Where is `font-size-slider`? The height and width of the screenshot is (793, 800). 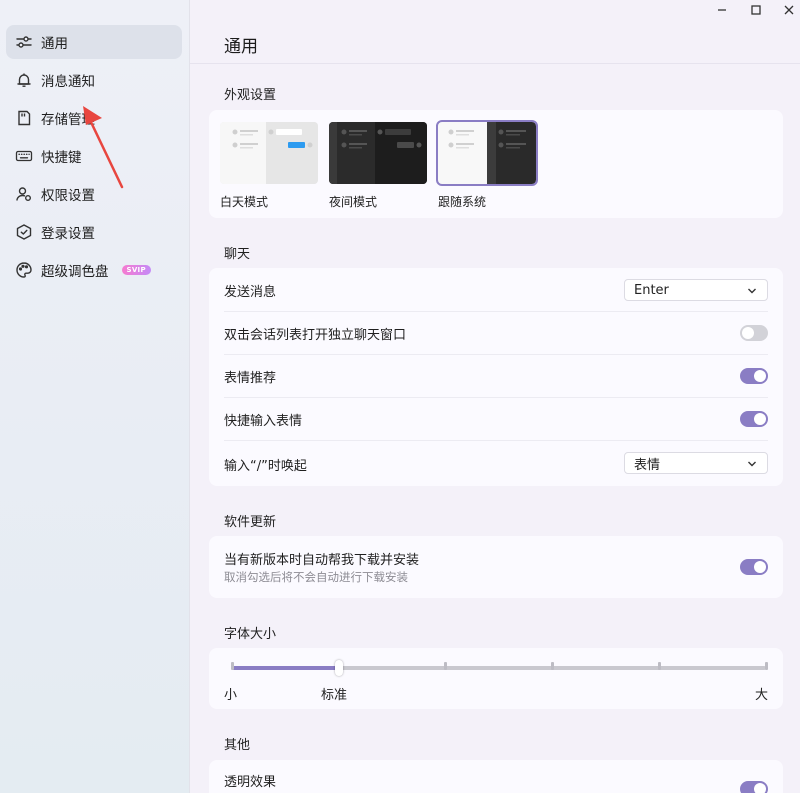
font-size-slider is located at coordinates (499, 668).